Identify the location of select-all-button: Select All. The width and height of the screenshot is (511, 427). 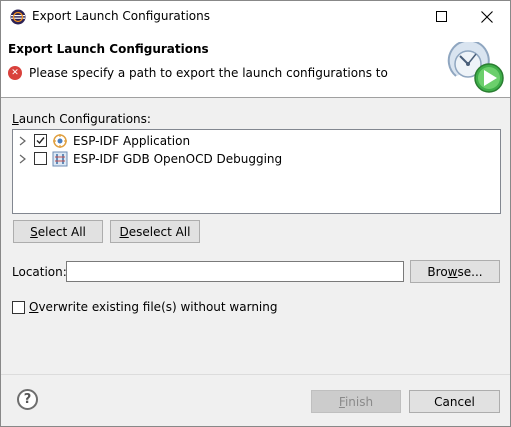
(58, 231).